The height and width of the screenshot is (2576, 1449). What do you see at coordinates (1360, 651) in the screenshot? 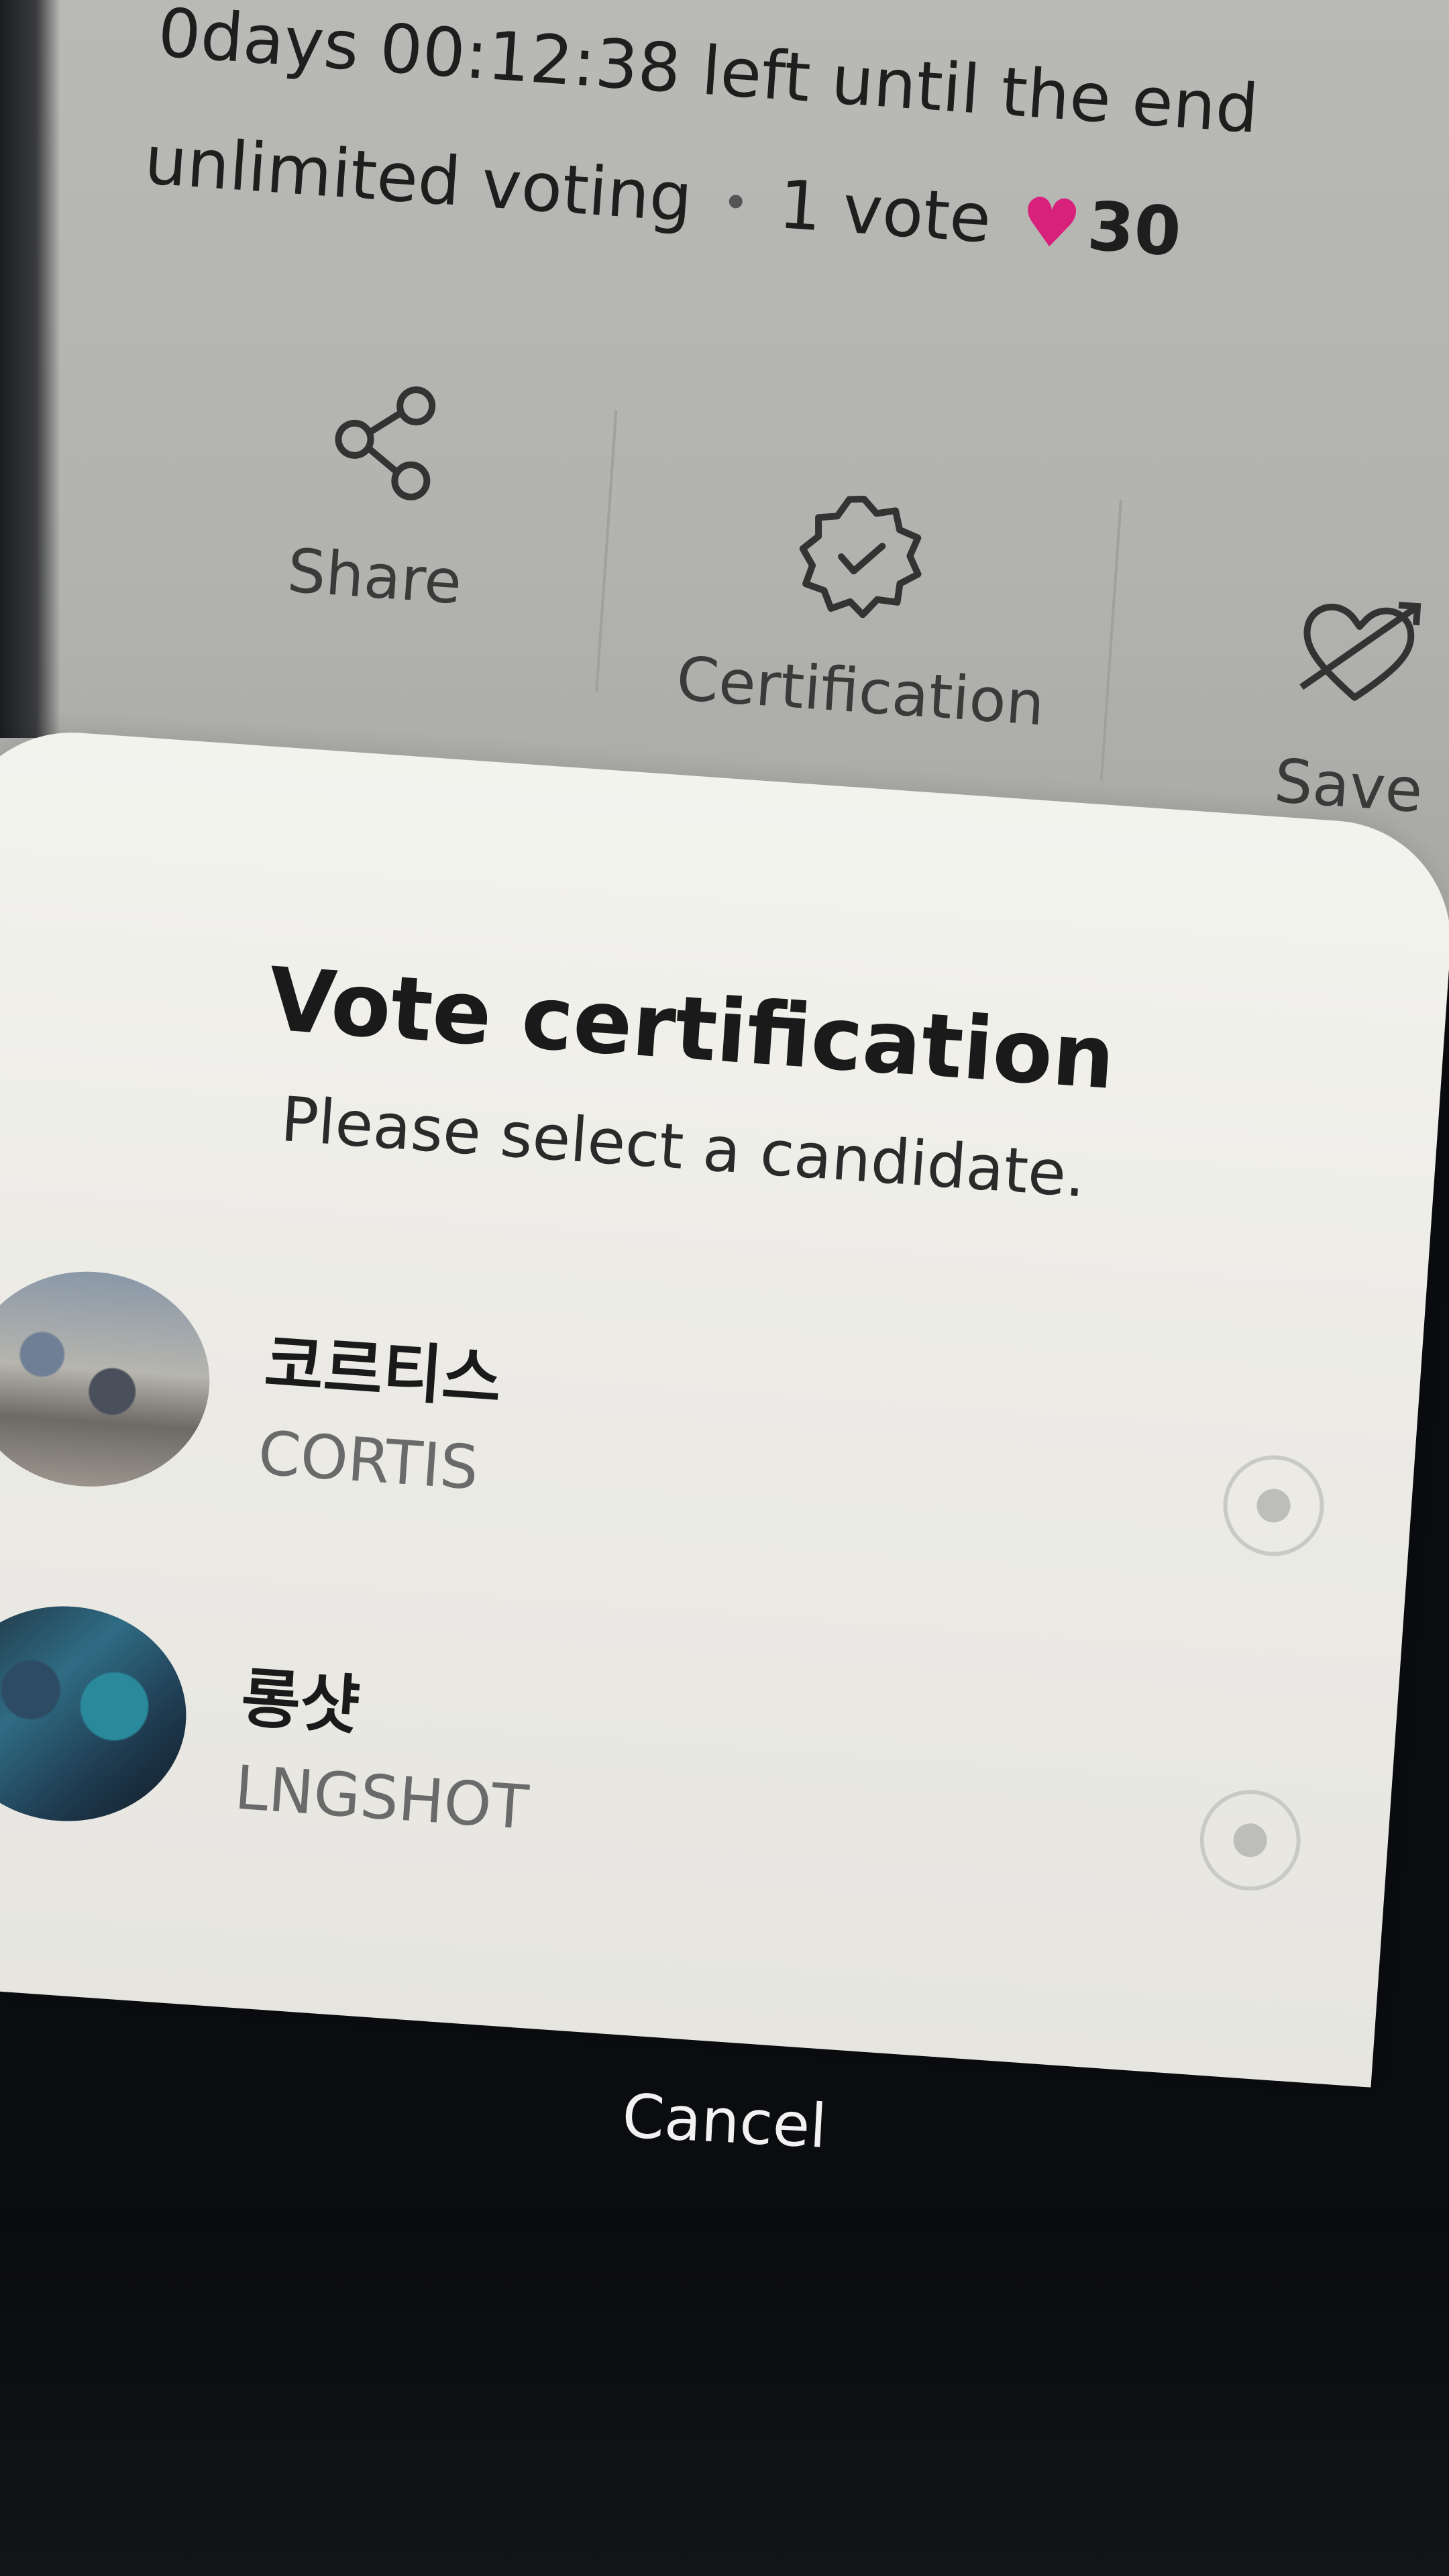
I see `heart-arrow-icon` at bounding box center [1360, 651].